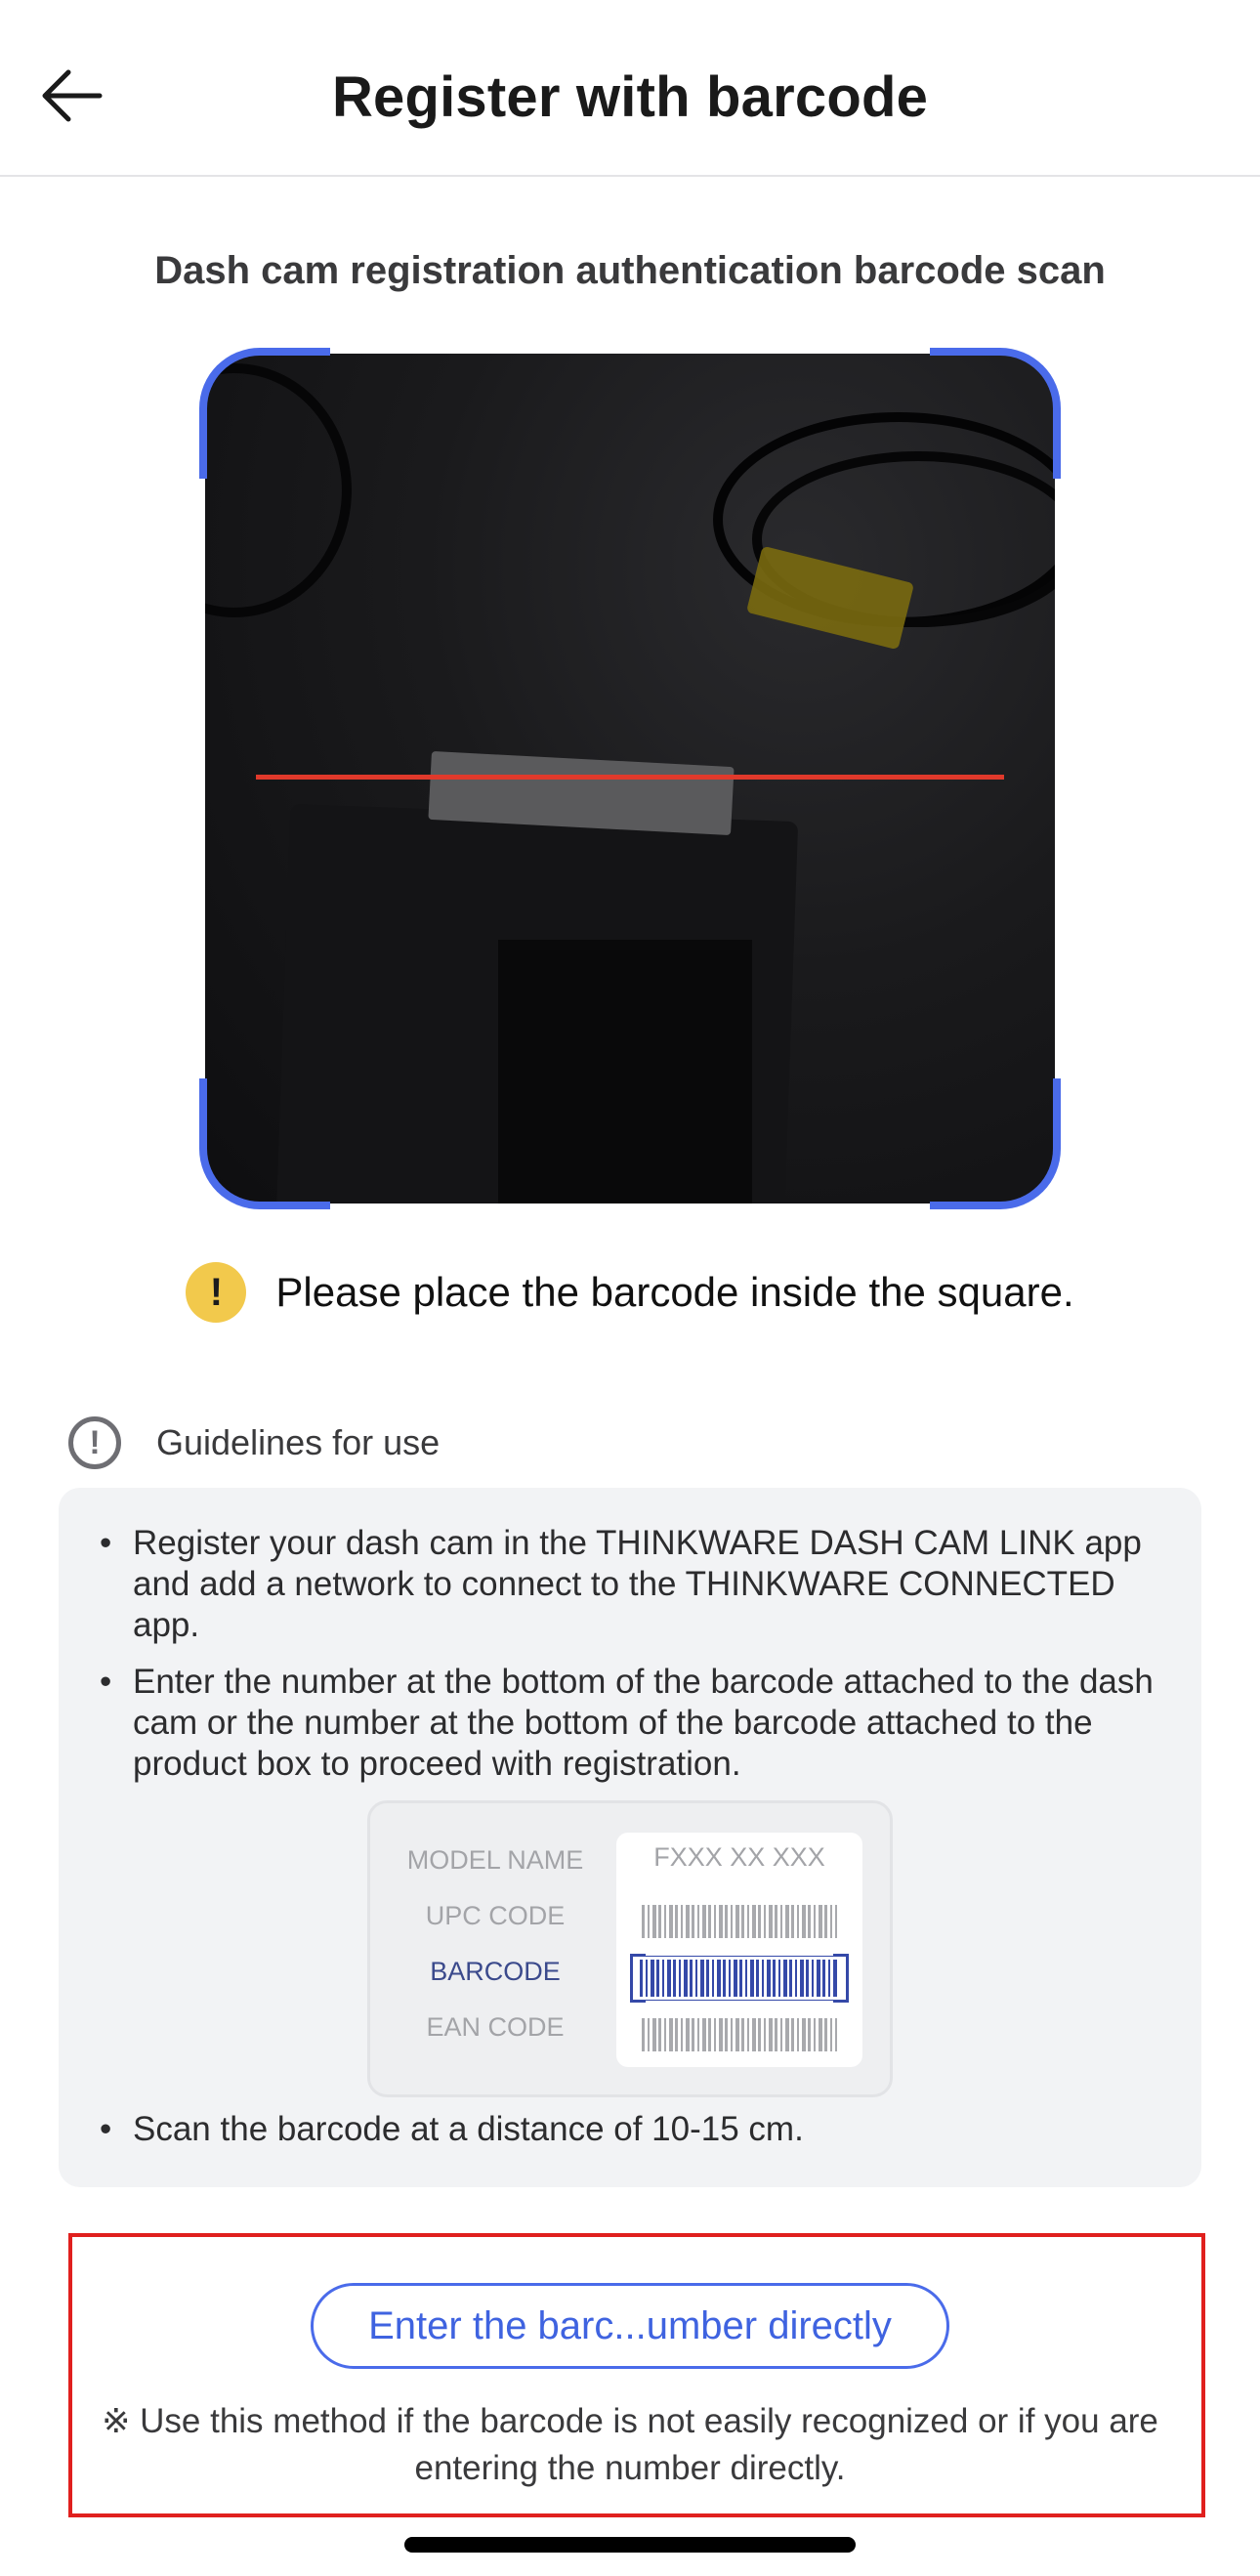 The height and width of the screenshot is (2576, 1260). I want to click on sample-label-model: MODEL NAME, so click(495, 1860).